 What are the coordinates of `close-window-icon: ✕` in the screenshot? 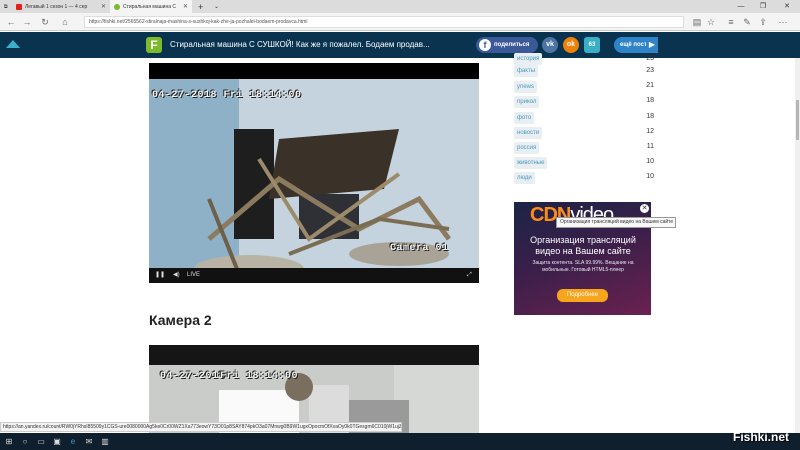 It's located at (787, 6).